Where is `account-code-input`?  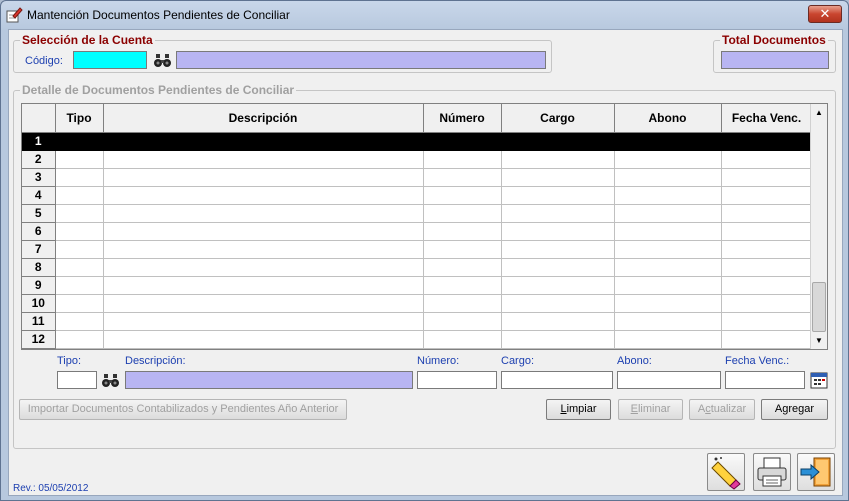 account-code-input is located at coordinates (110, 60).